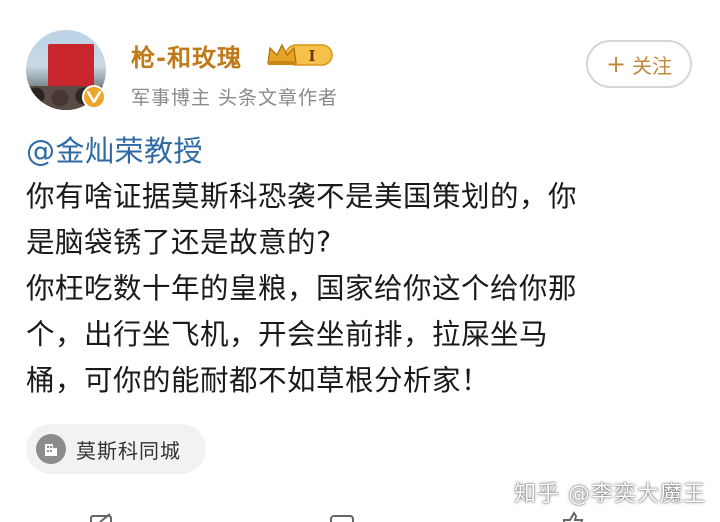 Image resolution: width=720 pixels, height=522 pixels. Describe the element at coordinates (94, 97) in the screenshot. I see `verified-v-icon` at that location.